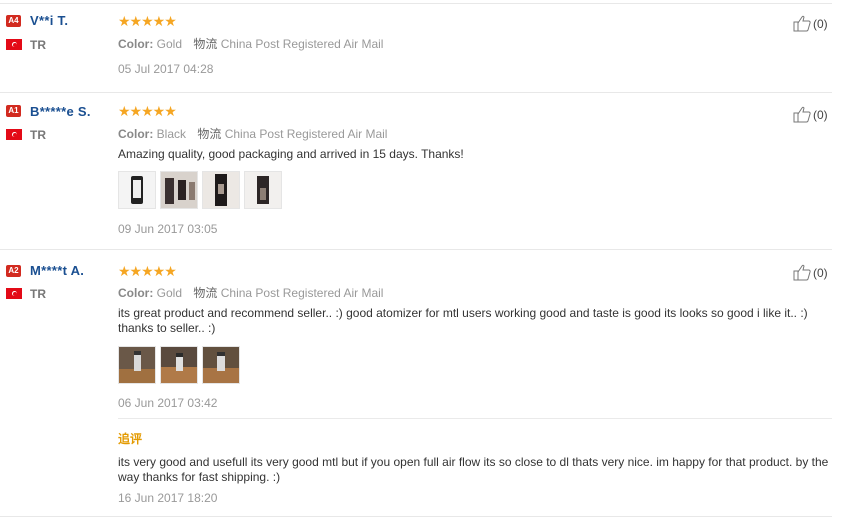  I want to click on followup-date: 16 Jun 2017 18:20, so click(168, 498).